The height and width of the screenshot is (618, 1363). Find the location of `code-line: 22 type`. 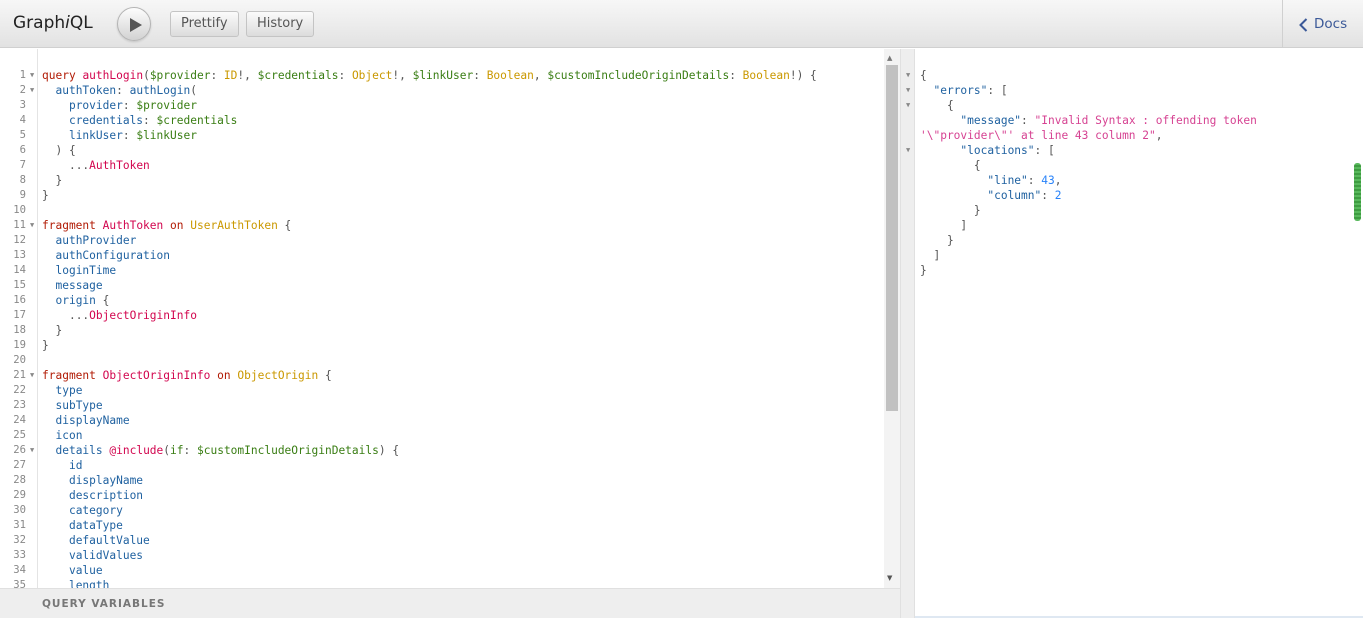

code-line: 22 type is located at coordinates (442, 390).